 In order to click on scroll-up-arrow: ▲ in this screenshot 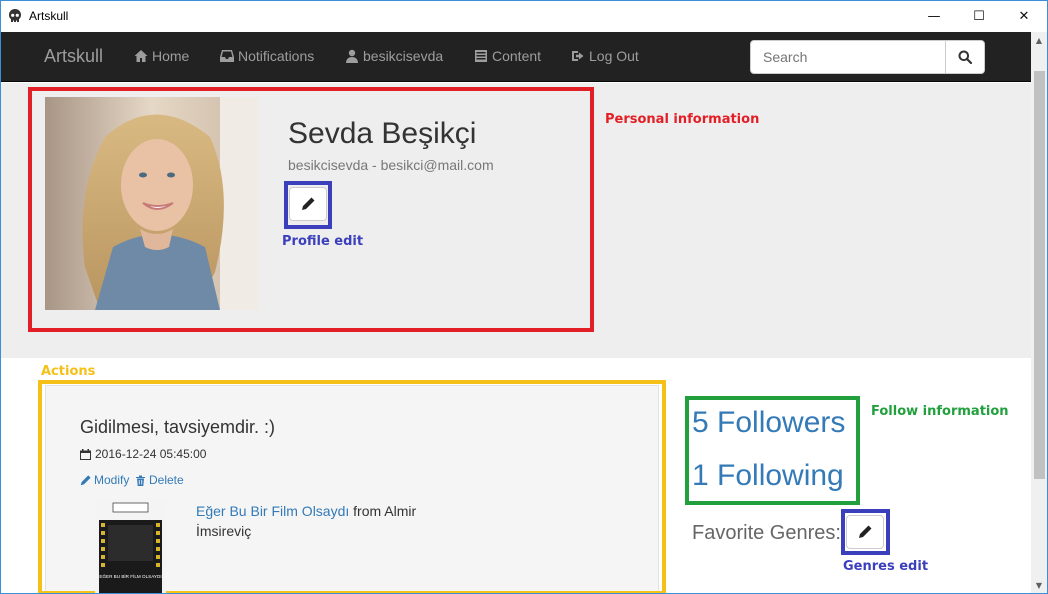, I will do `click(1039, 40)`.